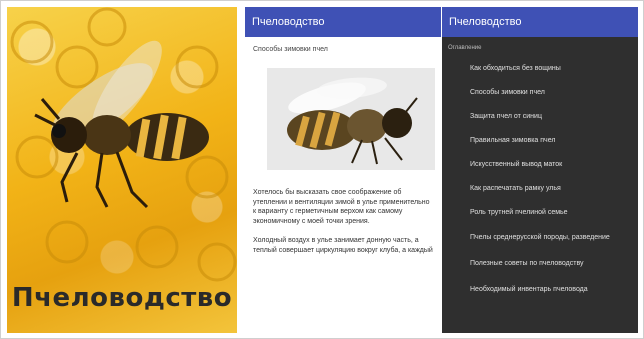 The image size is (644, 339). I want to click on drawer-header: Пчеловодство, so click(540, 22).